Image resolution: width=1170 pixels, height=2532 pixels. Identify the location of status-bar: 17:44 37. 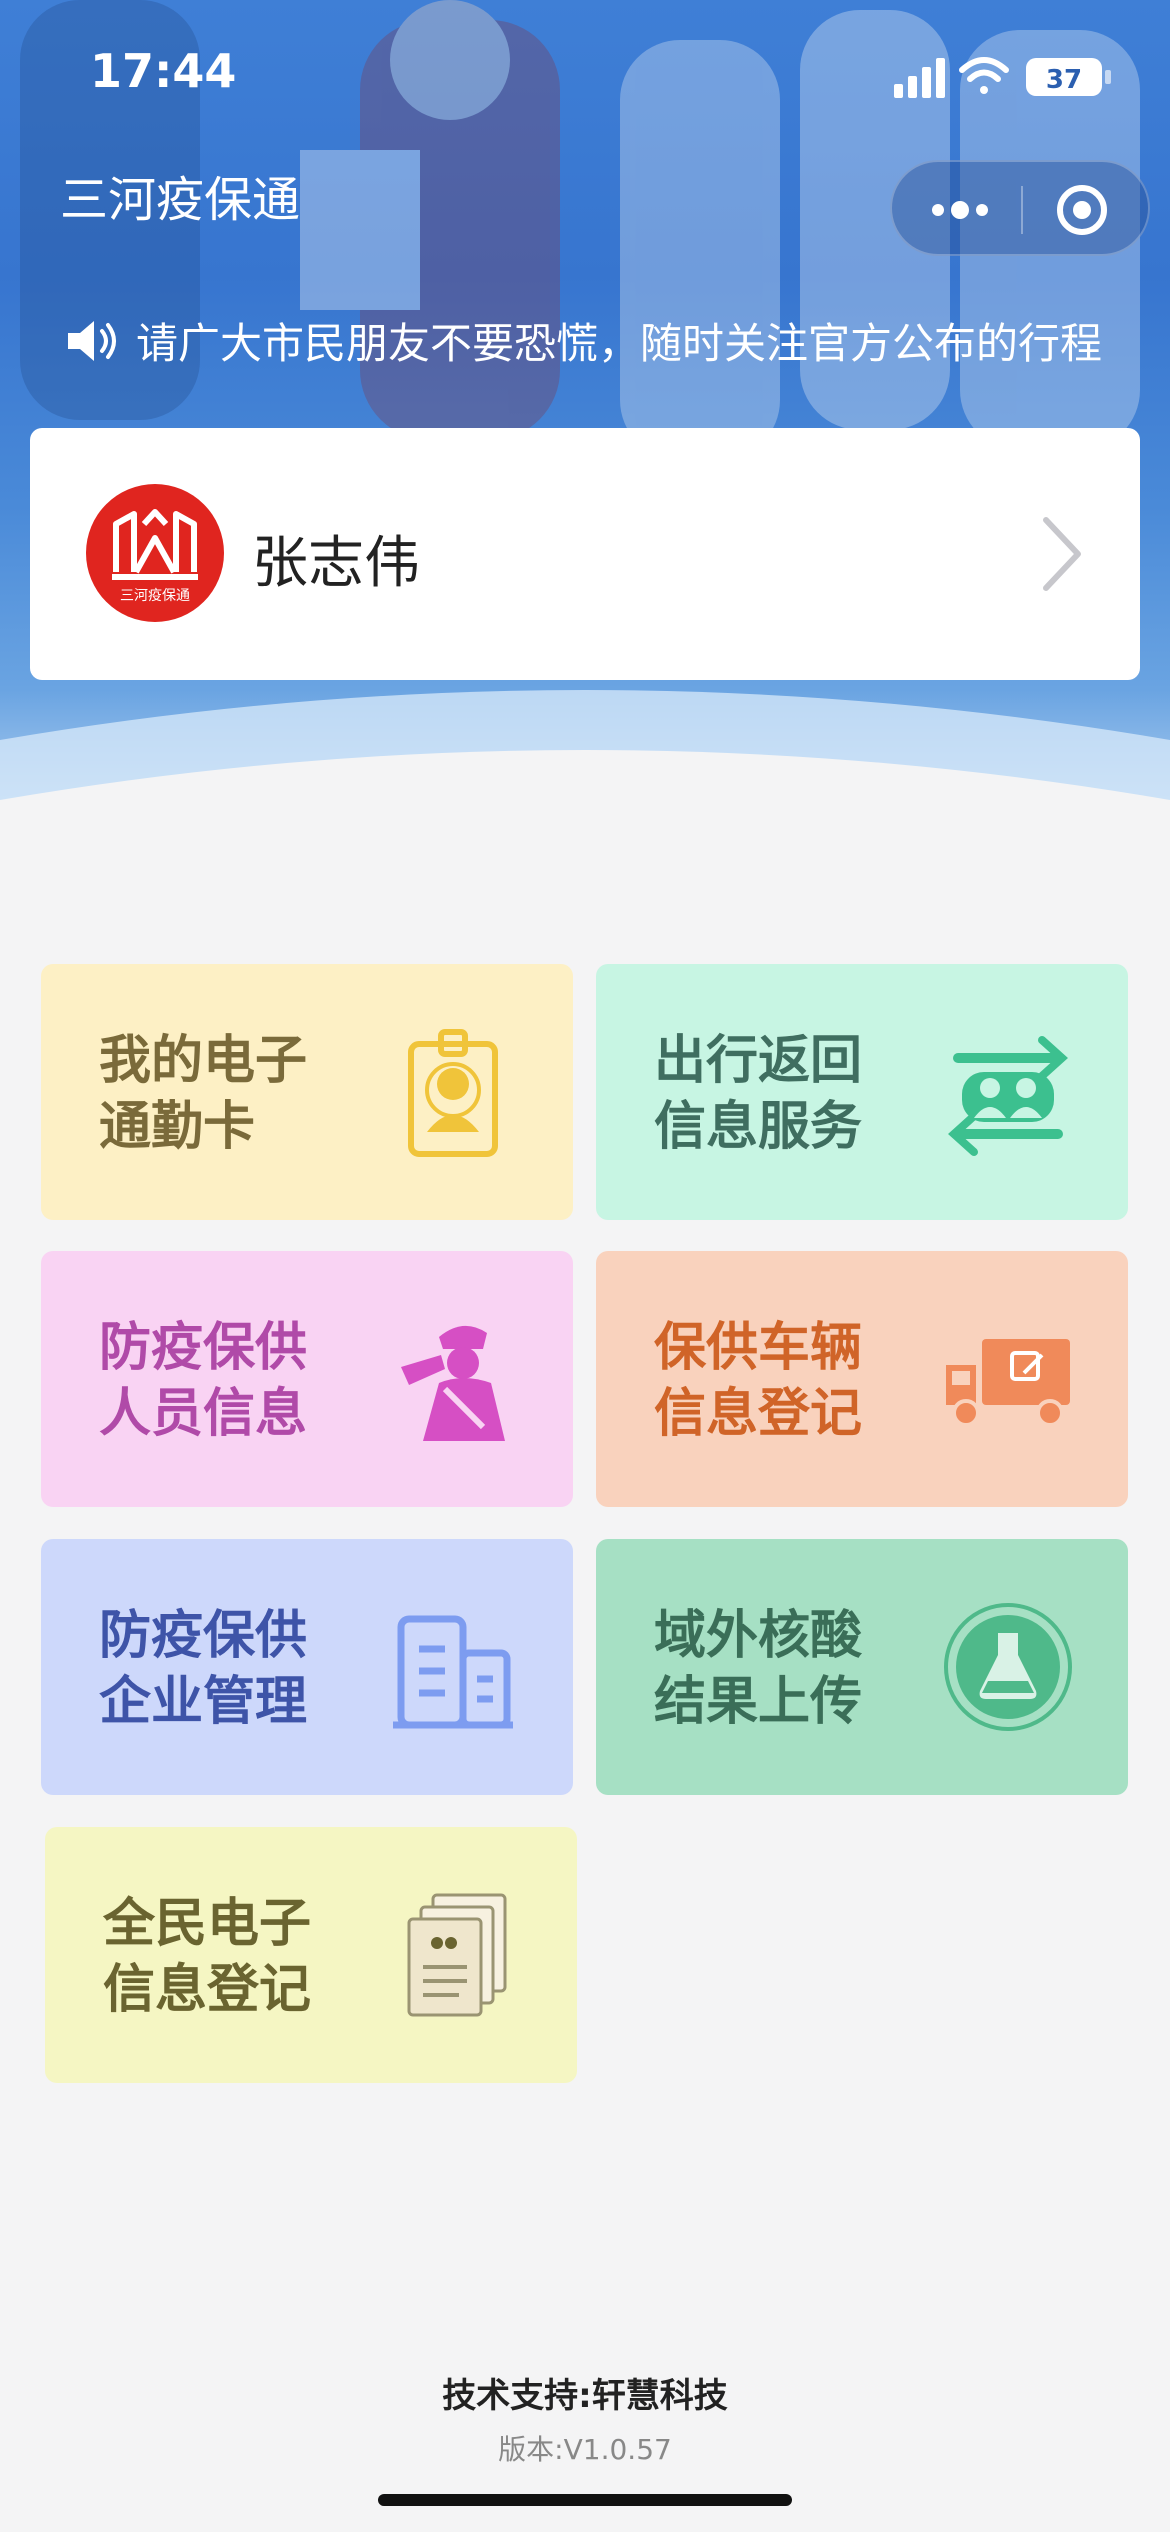
(585, 75).